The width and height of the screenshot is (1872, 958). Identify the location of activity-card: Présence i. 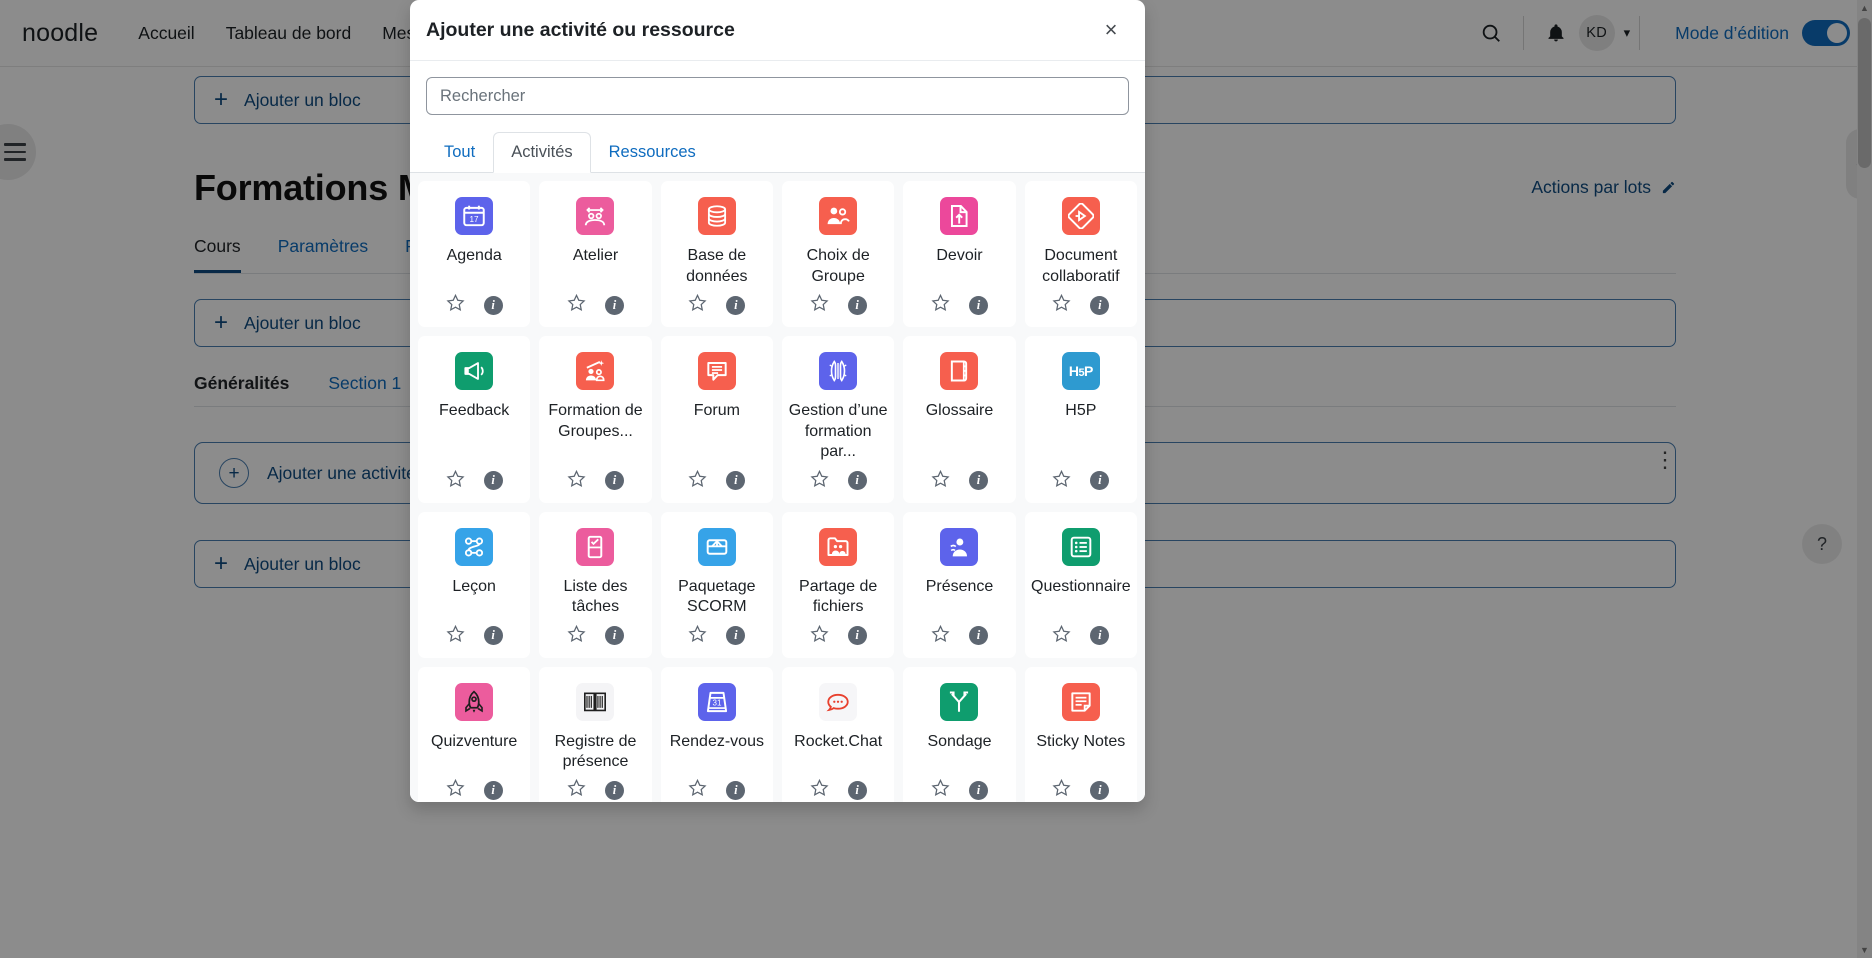
(959, 584).